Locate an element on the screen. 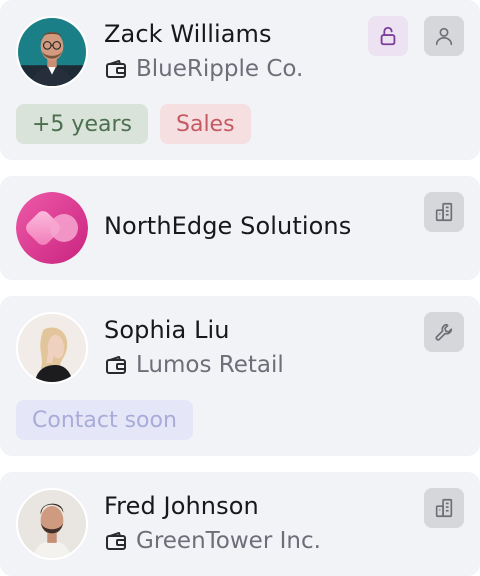 Image resolution: width=480 pixels, height=576 pixels. person-button is located at coordinates (444, 36).